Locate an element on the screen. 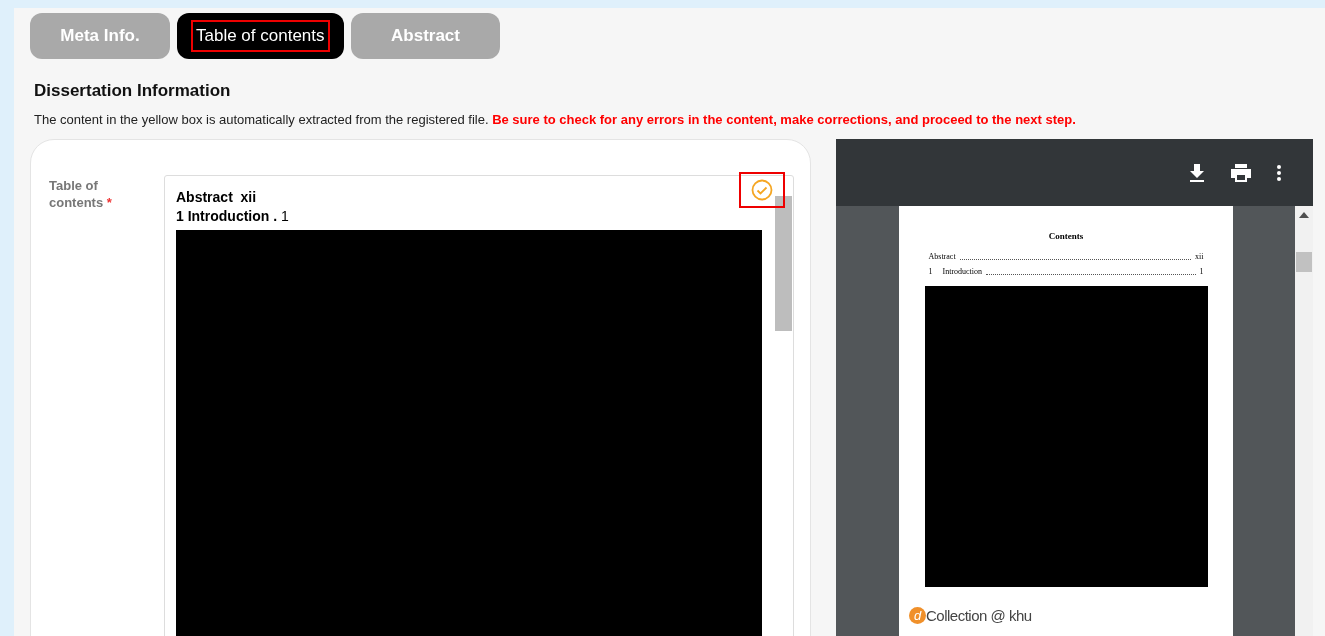 The width and height of the screenshot is (1325, 636). logo-mark: d is located at coordinates (917, 616).